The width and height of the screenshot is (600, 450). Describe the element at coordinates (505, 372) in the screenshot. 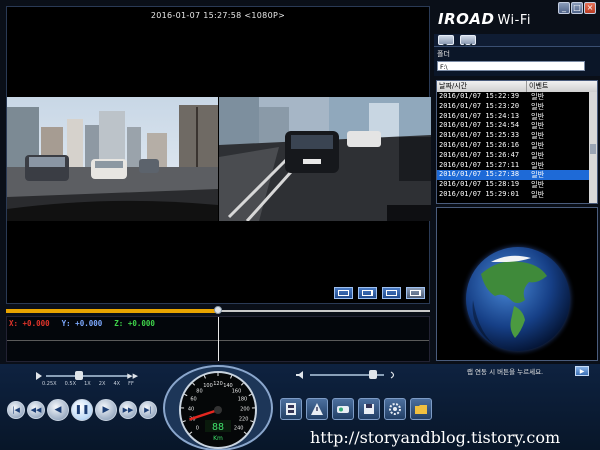

I see `wifi-message: 랩 연동 시 버튼을 누르세요.` at that location.